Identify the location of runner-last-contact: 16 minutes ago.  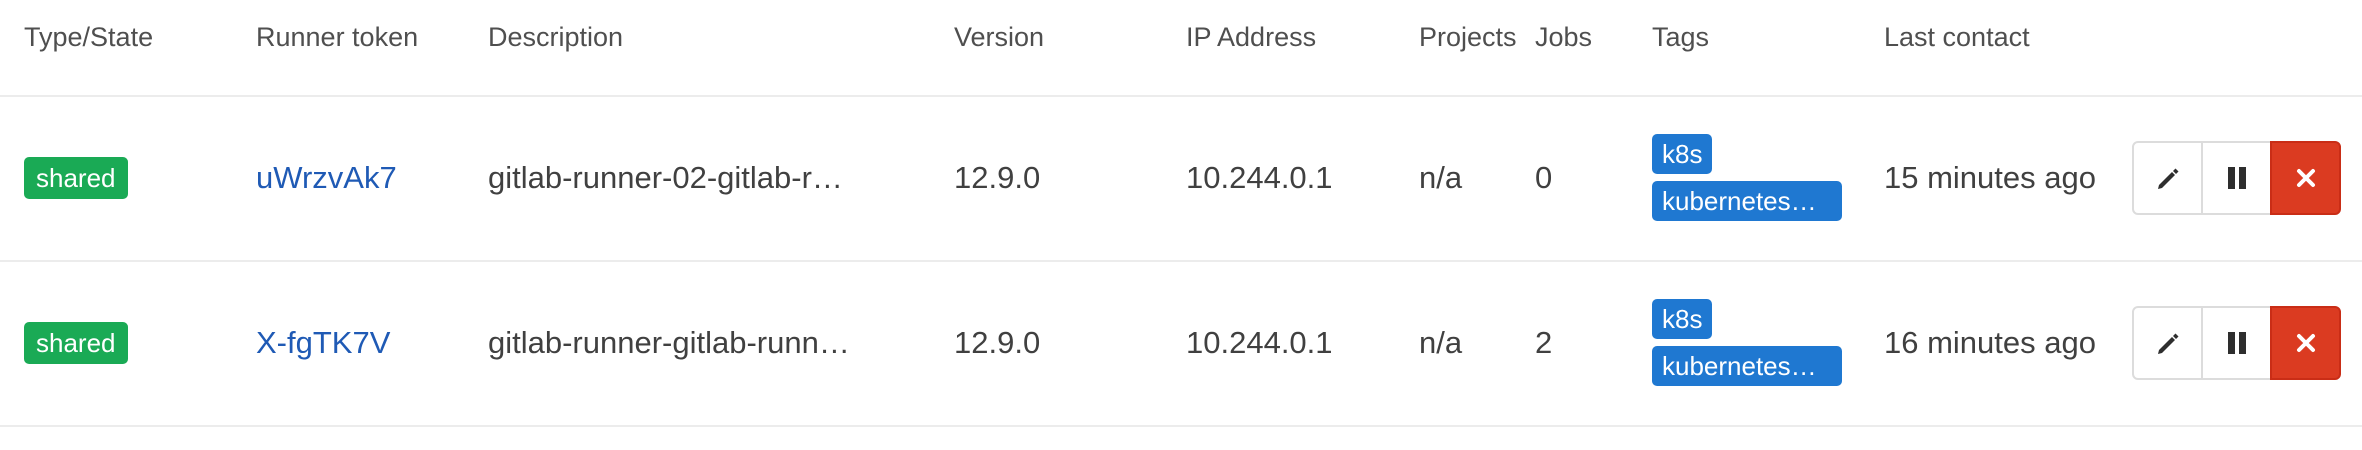
(1990, 342).